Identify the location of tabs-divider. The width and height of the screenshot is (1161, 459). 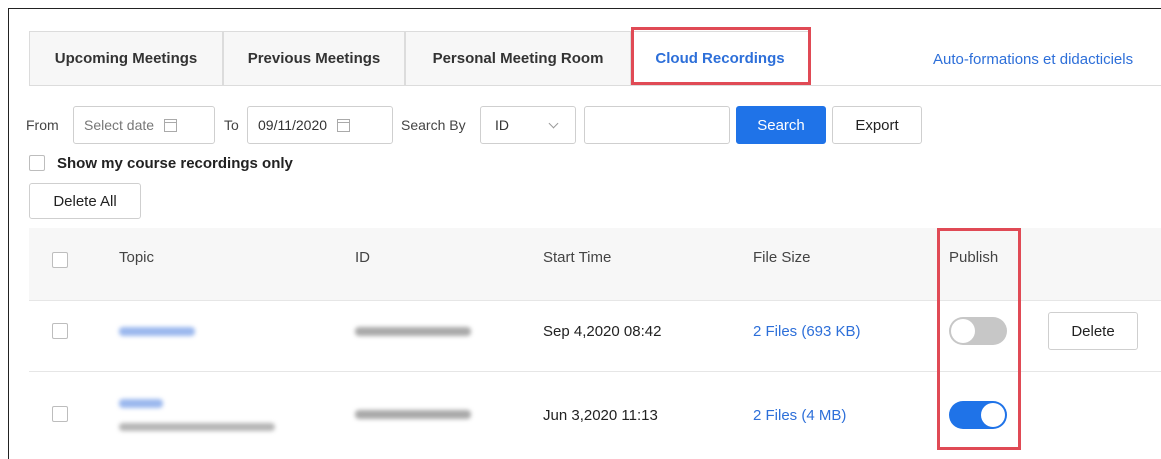
(595, 85).